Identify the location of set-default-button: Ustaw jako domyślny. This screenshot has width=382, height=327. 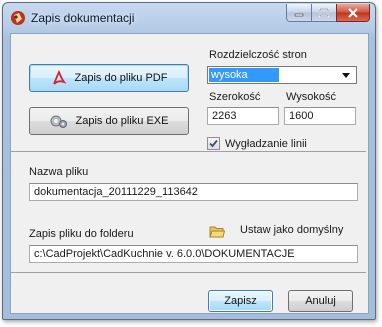
(284, 232).